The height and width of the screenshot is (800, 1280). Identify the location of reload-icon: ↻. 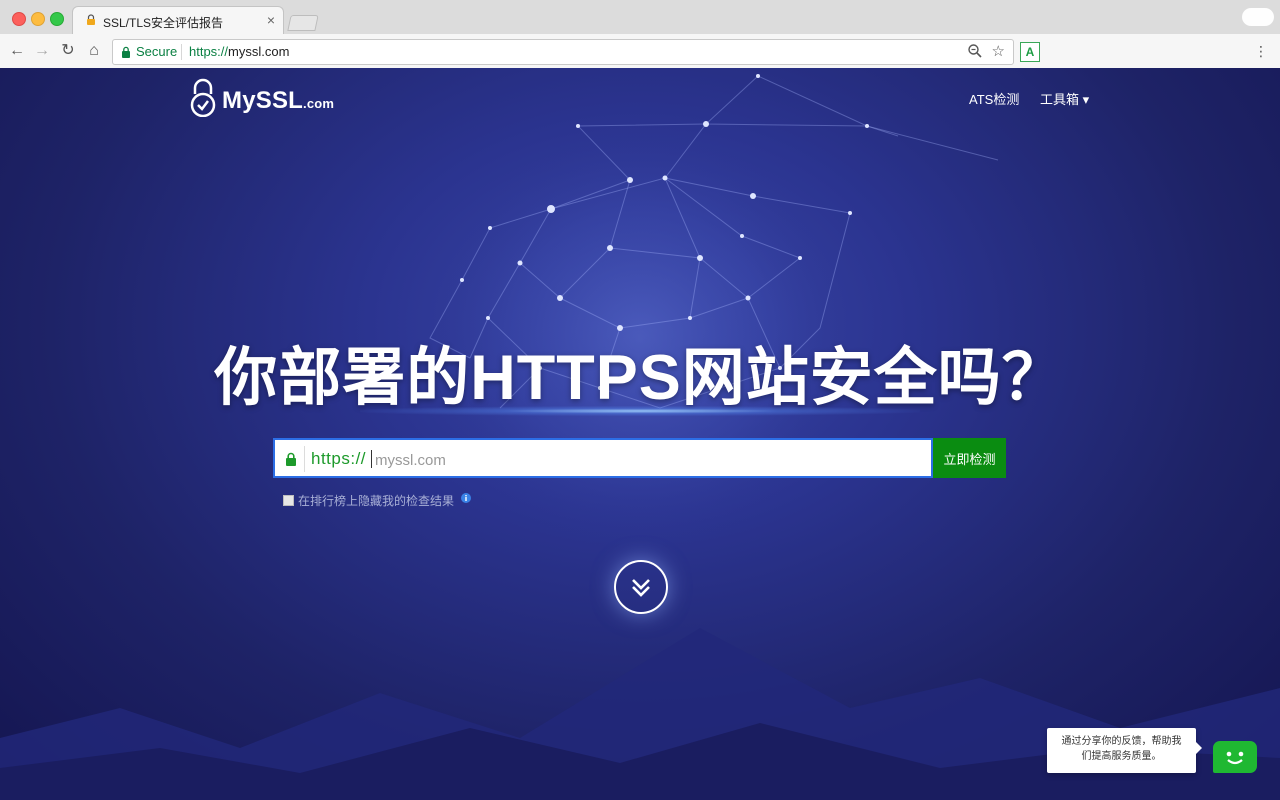
(68, 51).